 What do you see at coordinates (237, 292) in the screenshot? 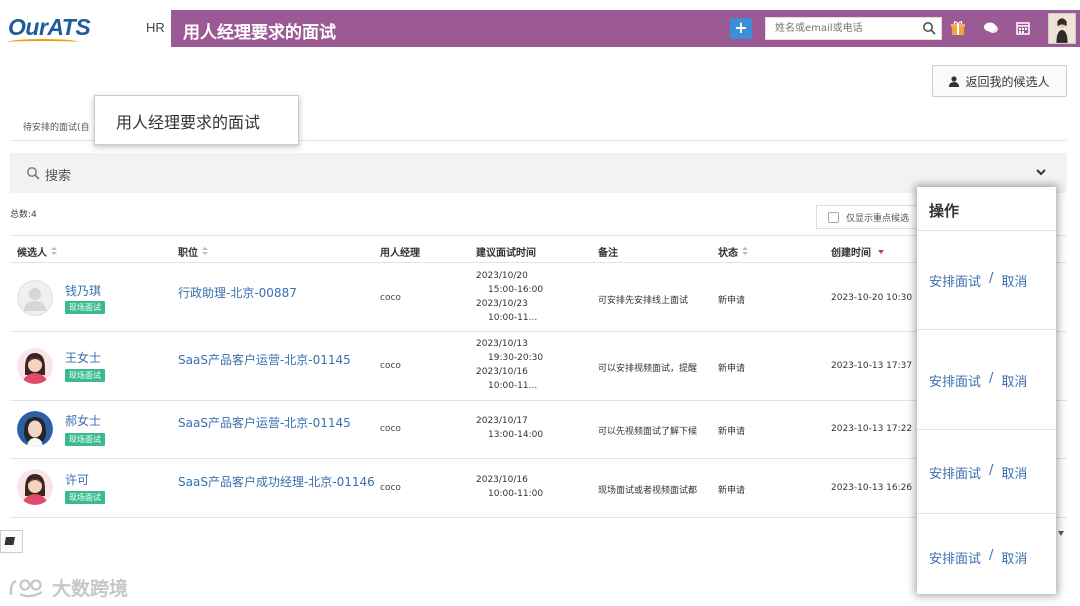
I see `position-link: 行政助理-北京-00887` at bounding box center [237, 292].